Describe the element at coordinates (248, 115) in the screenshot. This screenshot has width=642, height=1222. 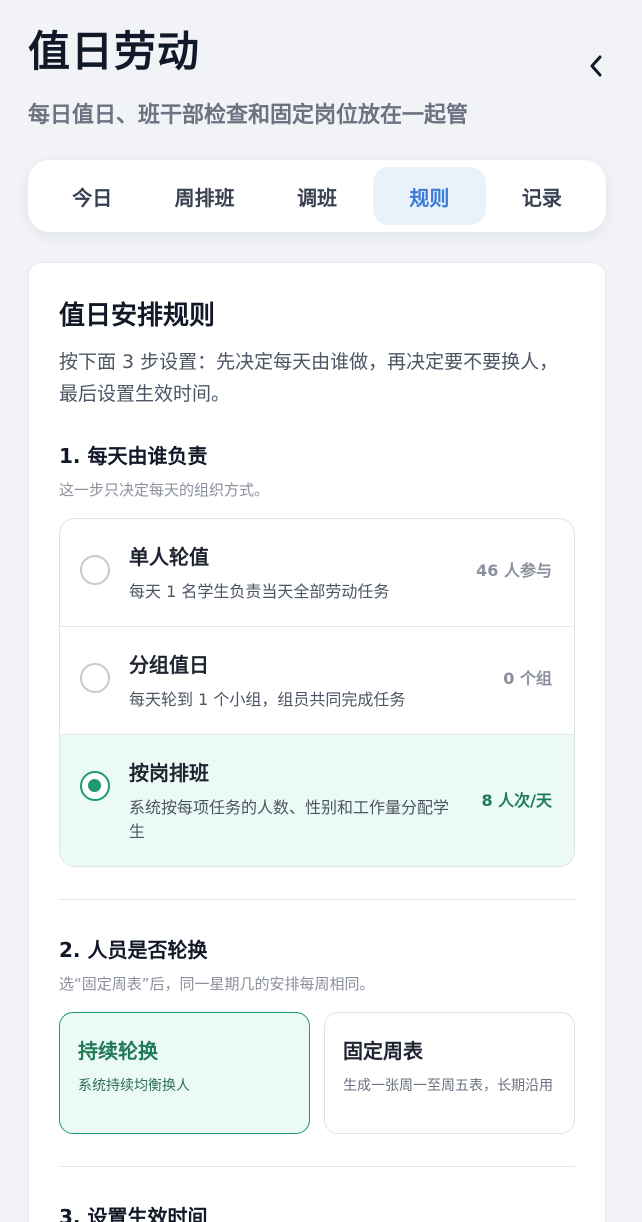
I see `page-subtitle: 每日值日、班干部检查和固定岗位放在一起管` at that location.